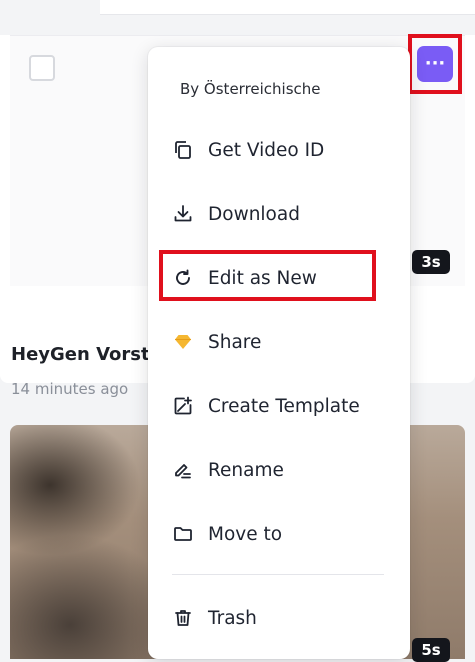 This screenshot has height=662, width=475. What do you see at coordinates (282, 618) in the screenshot?
I see `menu-item-trash: Trash` at bounding box center [282, 618].